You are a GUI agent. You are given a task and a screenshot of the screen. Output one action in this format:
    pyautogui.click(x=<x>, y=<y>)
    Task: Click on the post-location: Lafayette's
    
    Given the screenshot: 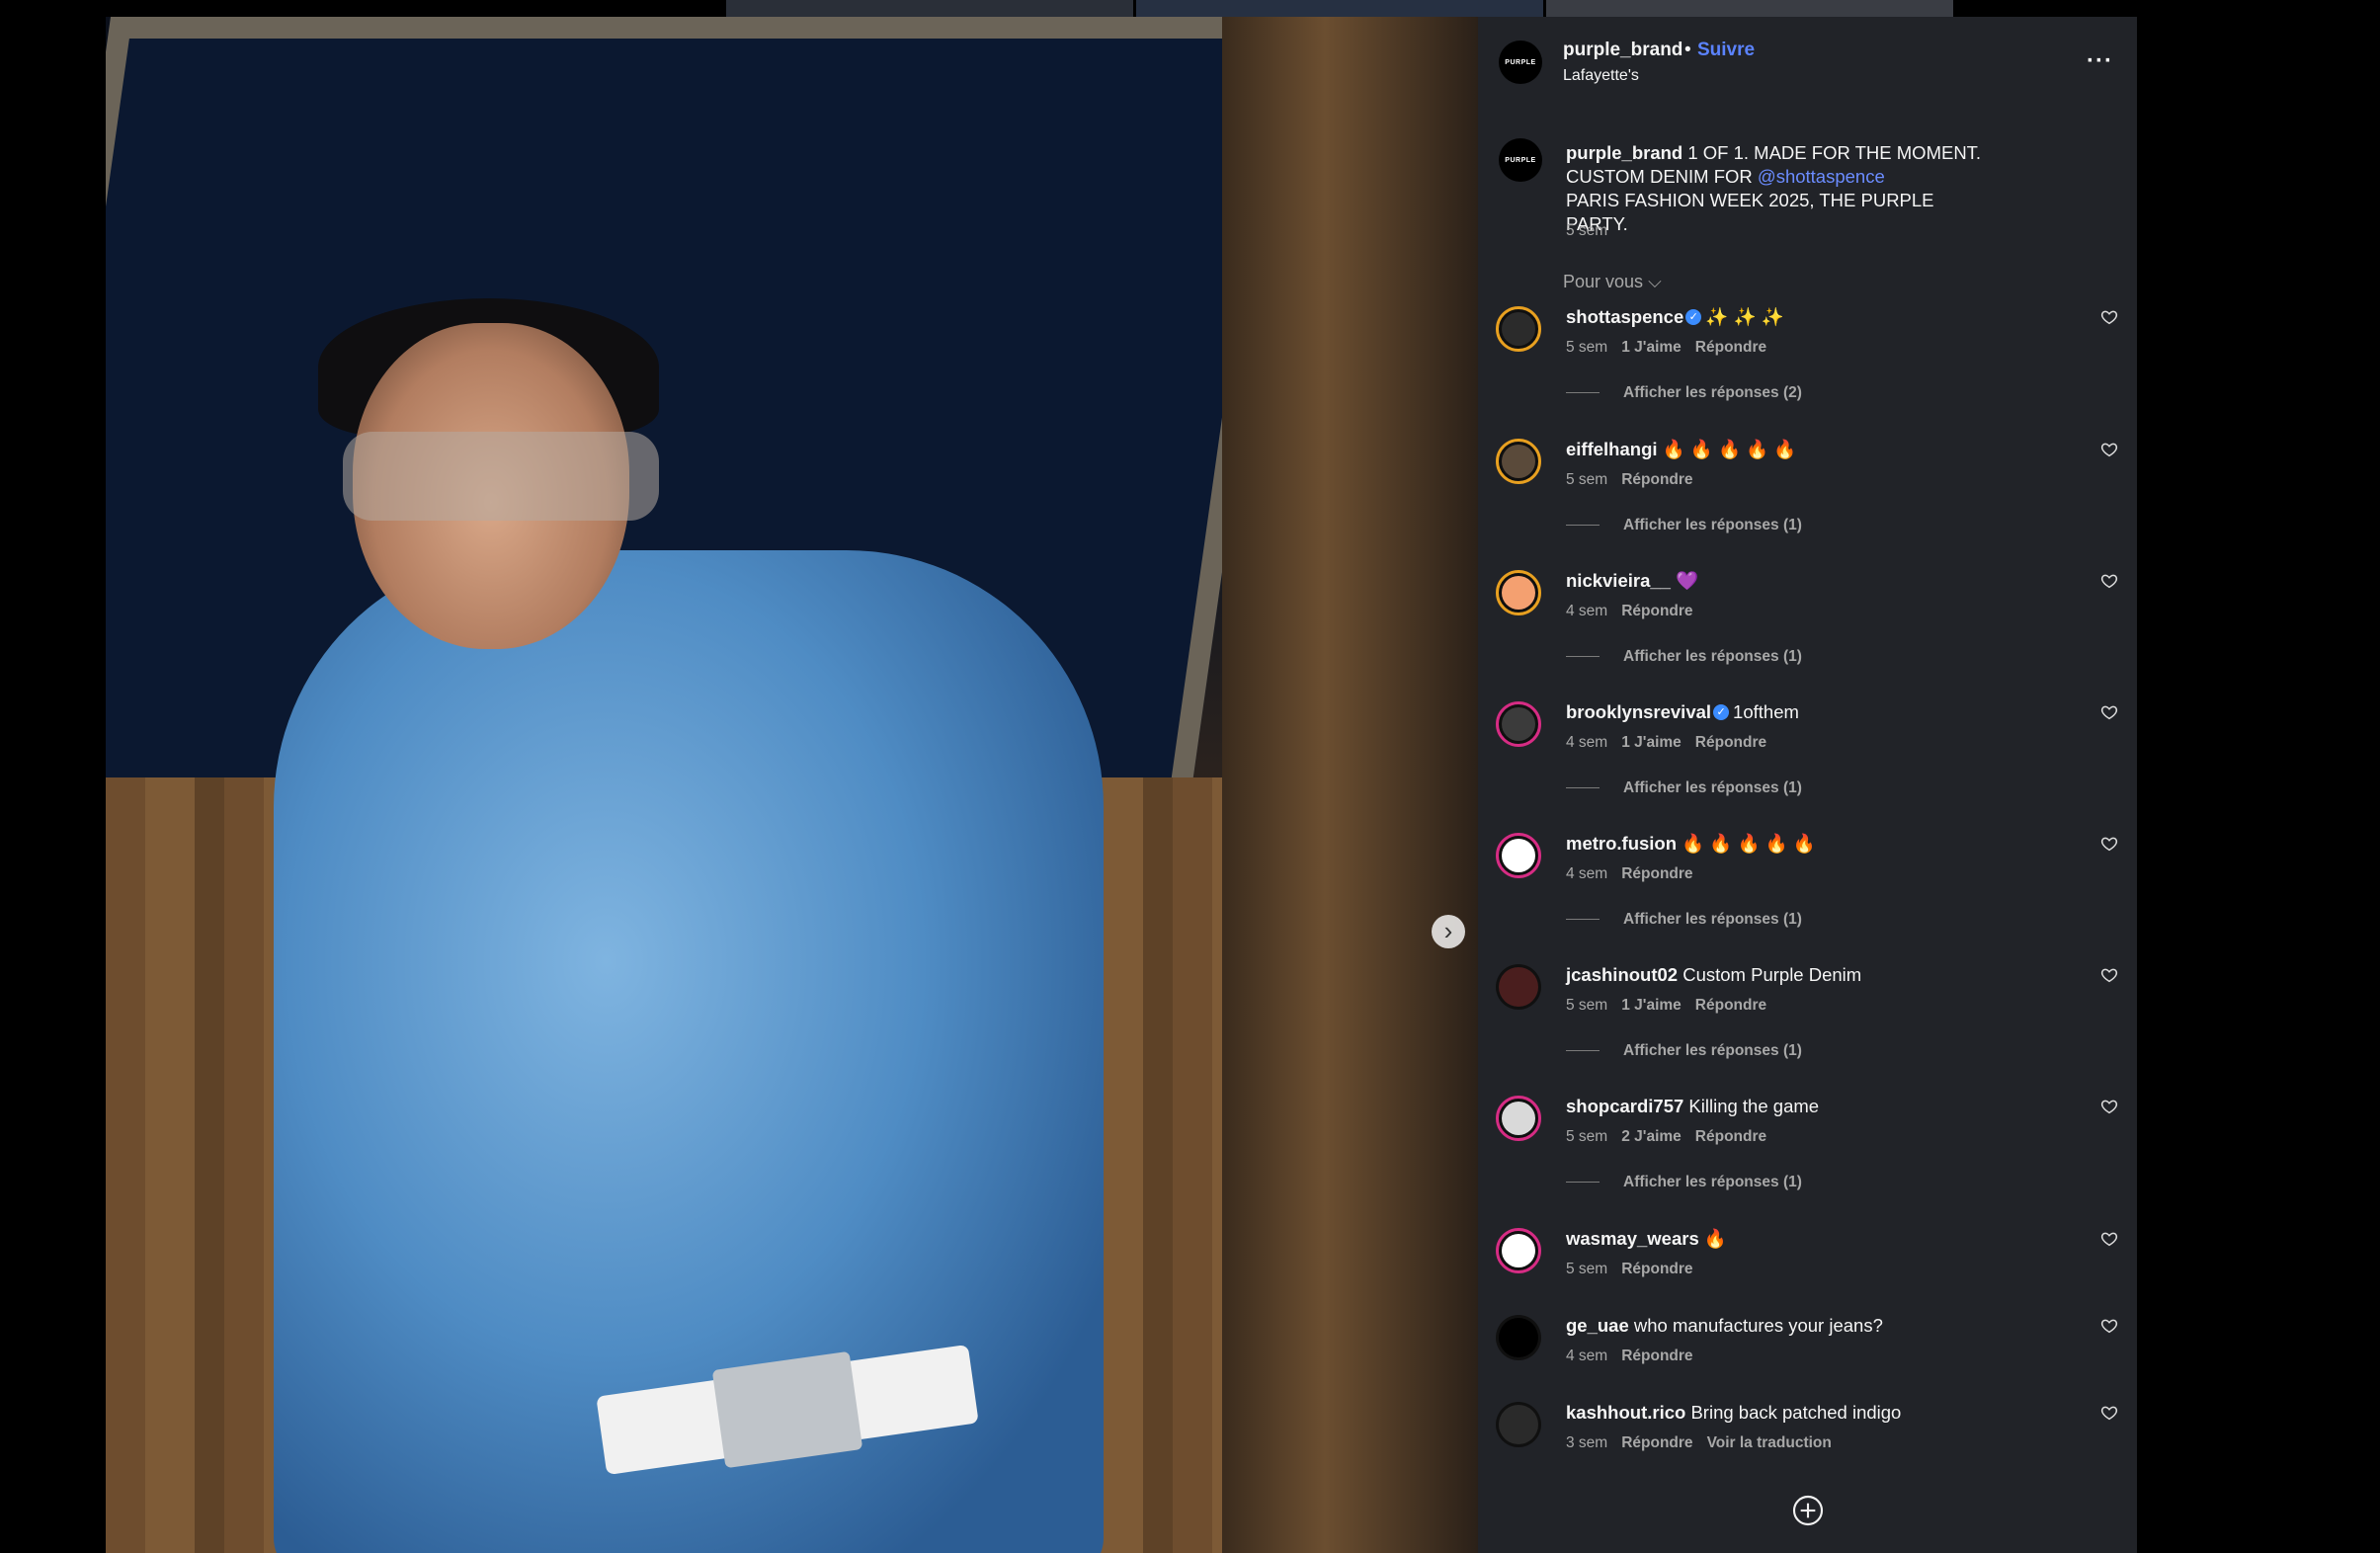 What is the action you would take?
    pyautogui.click(x=1601, y=76)
    